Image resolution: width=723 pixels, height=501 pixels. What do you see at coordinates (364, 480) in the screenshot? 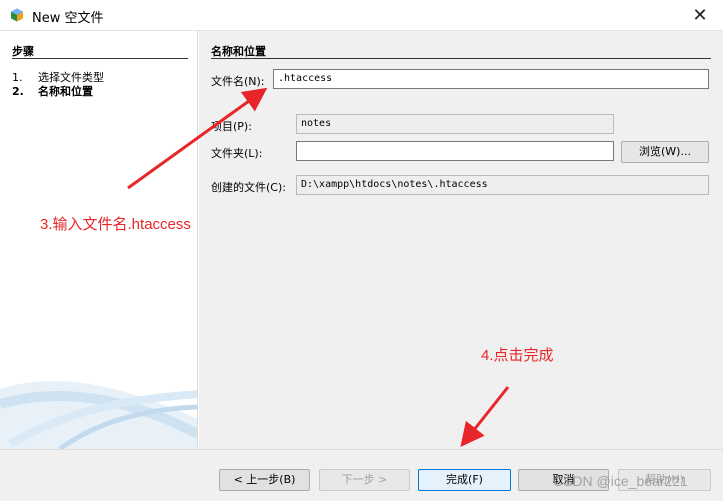
I see `next-button: 下一步 >` at bounding box center [364, 480].